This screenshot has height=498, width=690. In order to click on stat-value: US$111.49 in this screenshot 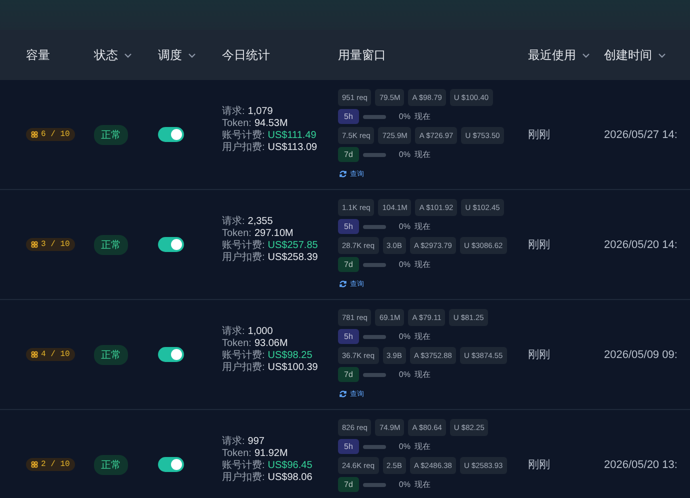, I will do `click(292, 135)`.